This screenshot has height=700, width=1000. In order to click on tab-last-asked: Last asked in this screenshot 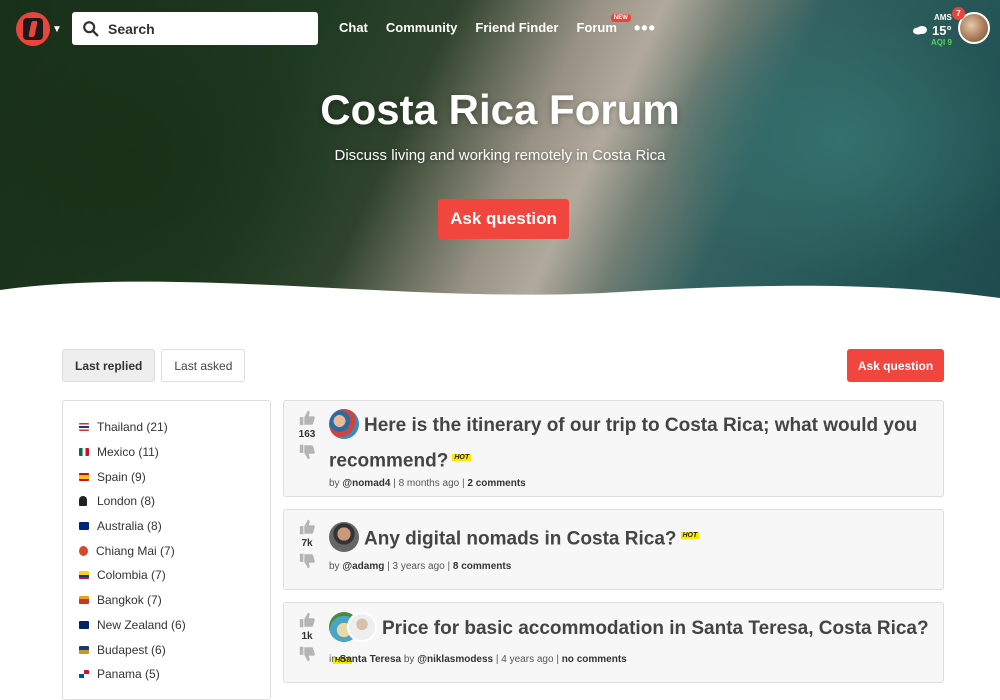, I will do `click(203, 365)`.